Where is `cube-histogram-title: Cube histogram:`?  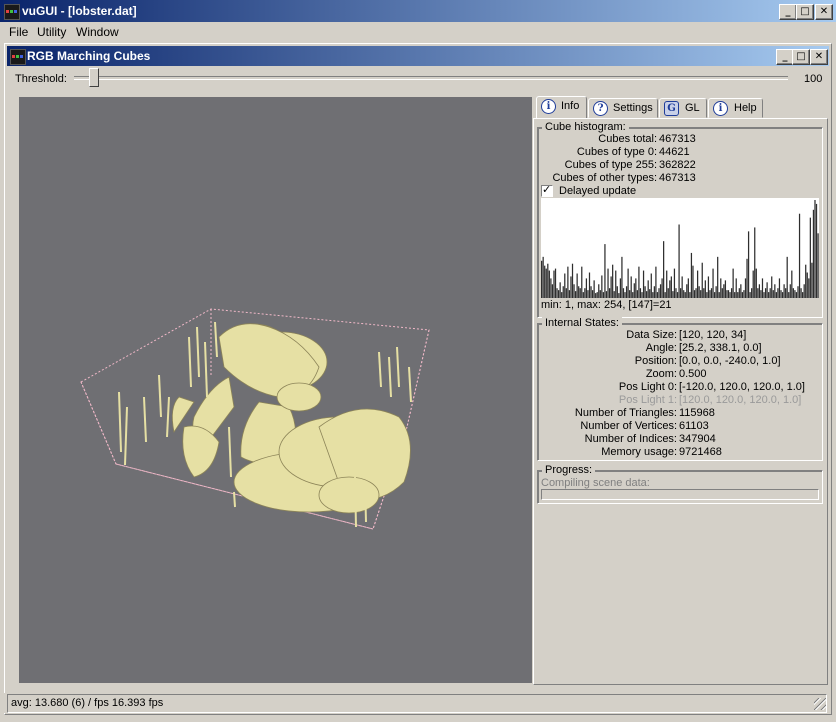 cube-histogram-title: Cube histogram: is located at coordinates (585, 127).